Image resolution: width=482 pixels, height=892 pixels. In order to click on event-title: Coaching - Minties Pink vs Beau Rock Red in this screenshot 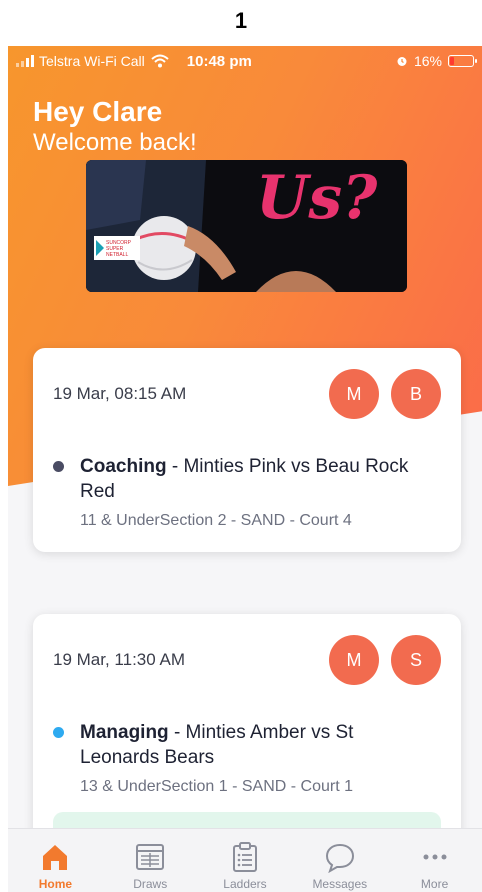, I will do `click(255, 479)`.